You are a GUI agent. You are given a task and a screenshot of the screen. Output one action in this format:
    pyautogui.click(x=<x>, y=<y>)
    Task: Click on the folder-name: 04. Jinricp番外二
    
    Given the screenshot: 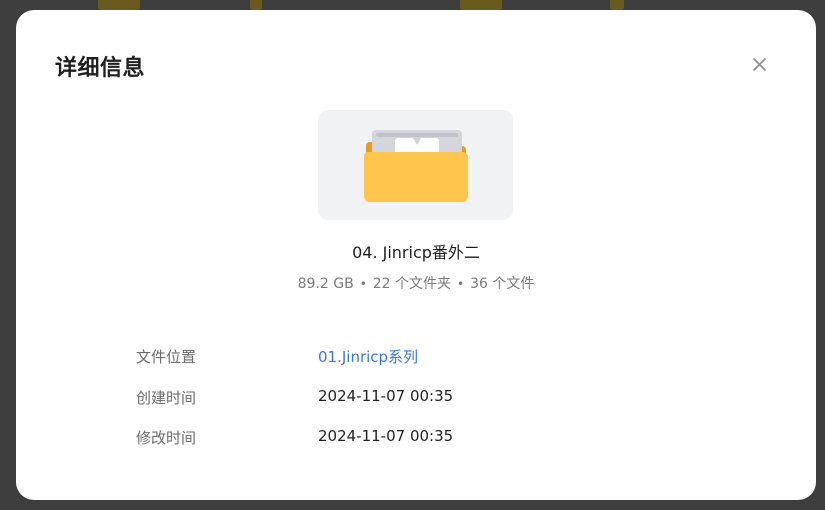 What is the action you would take?
    pyautogui.click(x=416, y=252)
    